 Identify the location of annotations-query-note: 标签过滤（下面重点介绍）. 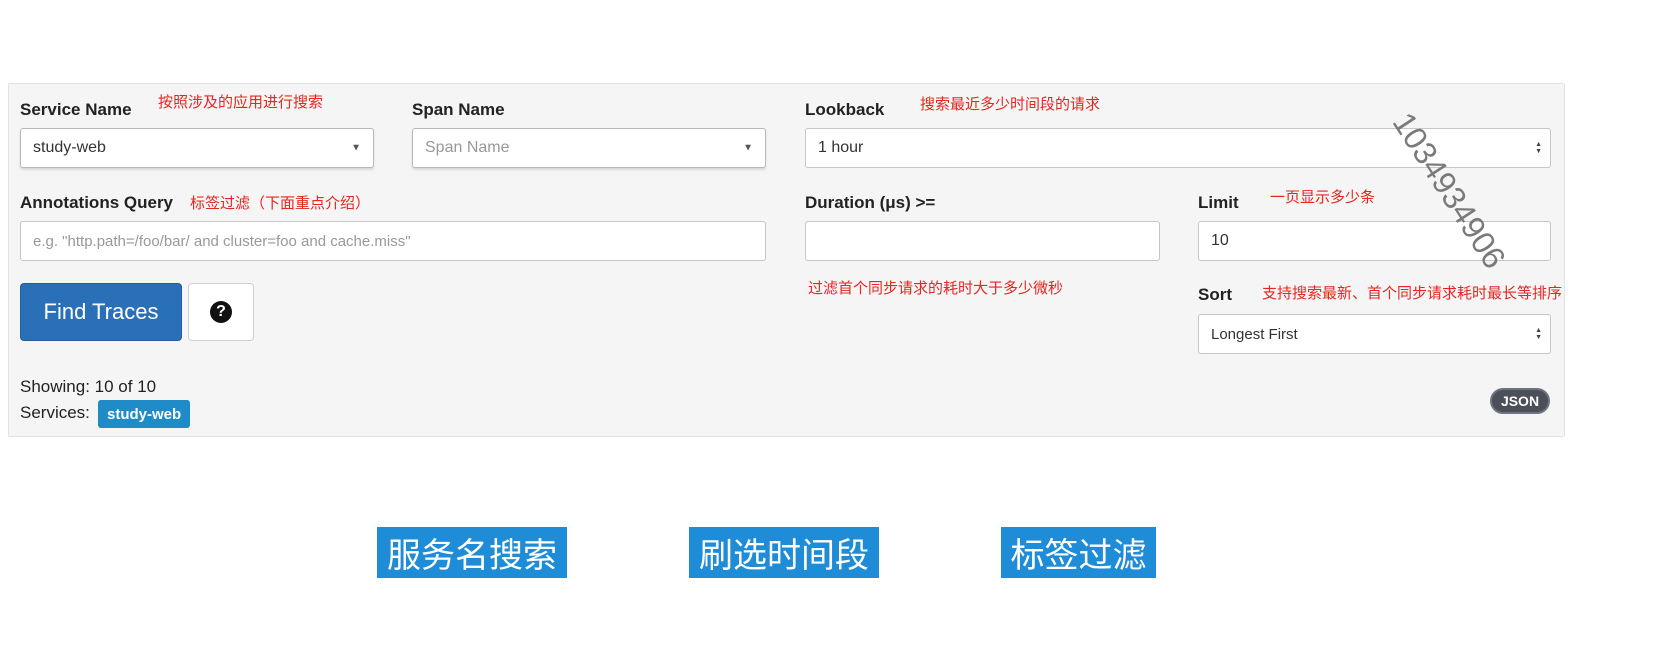
(280, 203).